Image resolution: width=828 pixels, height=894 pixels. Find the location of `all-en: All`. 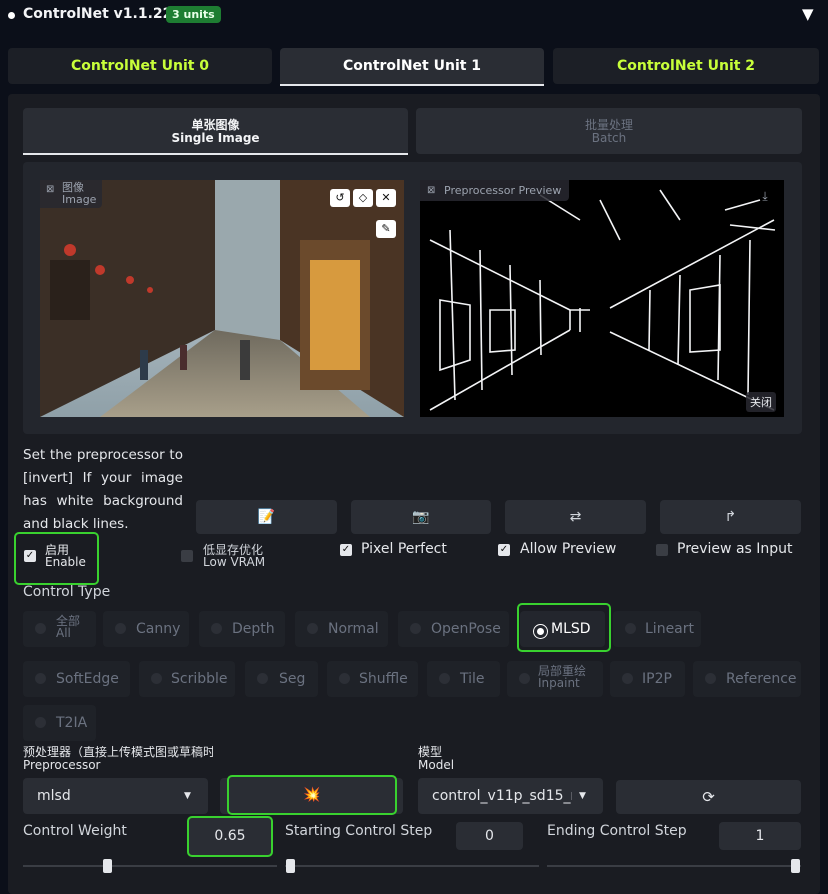

all-en: All is located at coordinates (63, 633).